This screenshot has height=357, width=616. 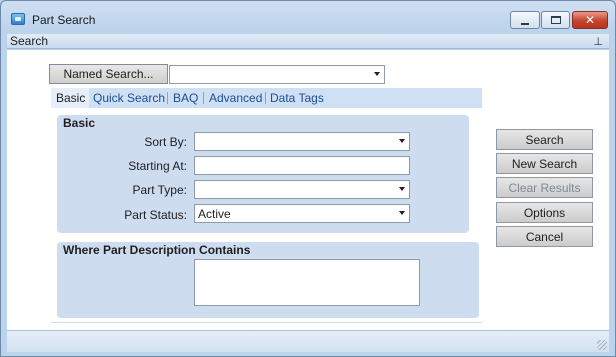 What do you see at coordinates (64, 20) in the screenshot?
I see `window-title: Part Search` at bounding box center [64, 20].